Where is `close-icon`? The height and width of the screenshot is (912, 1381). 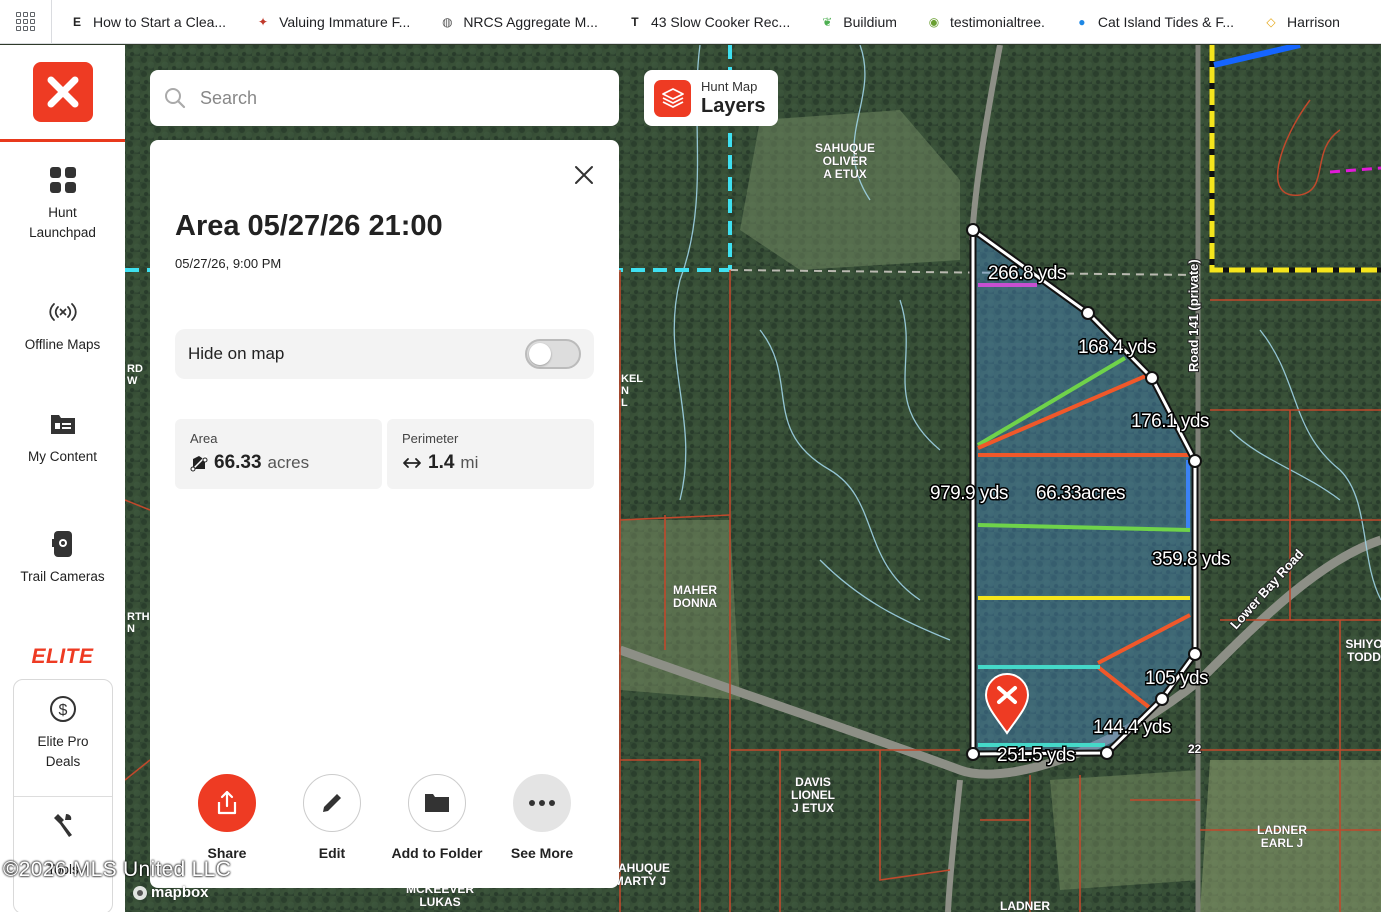 close-icon is located at coordinates (584, 175).